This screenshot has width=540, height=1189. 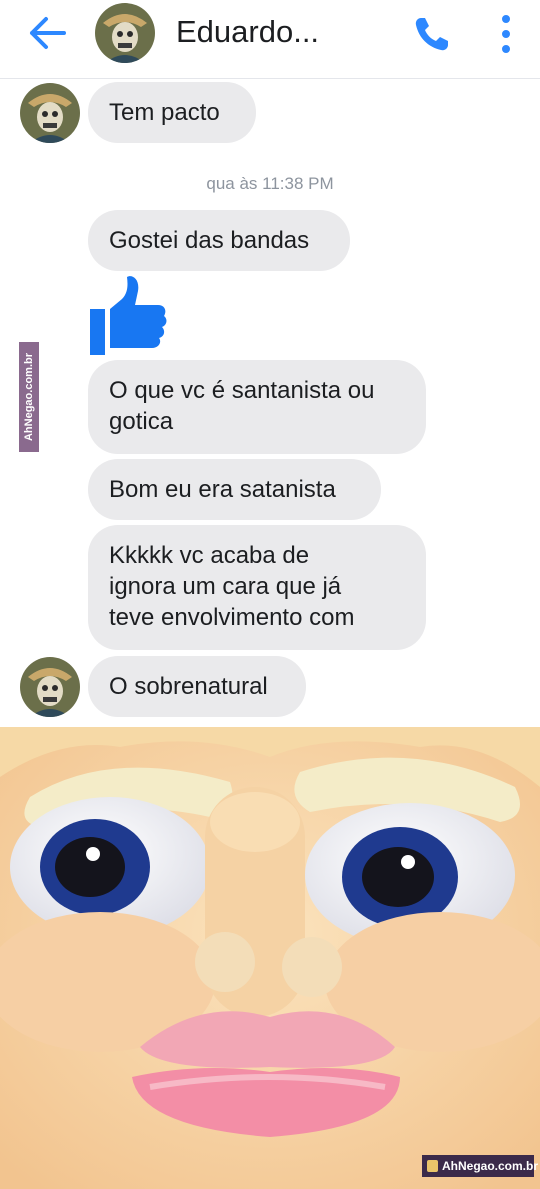 I want to click on more-vertical-icon, so click(x=506, y=34).